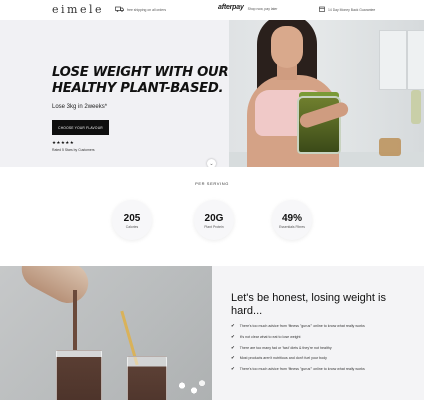  Describe the element at coordinates (214, 227) in the screenshot. I see `stat-label: Plant Protein` at that location.